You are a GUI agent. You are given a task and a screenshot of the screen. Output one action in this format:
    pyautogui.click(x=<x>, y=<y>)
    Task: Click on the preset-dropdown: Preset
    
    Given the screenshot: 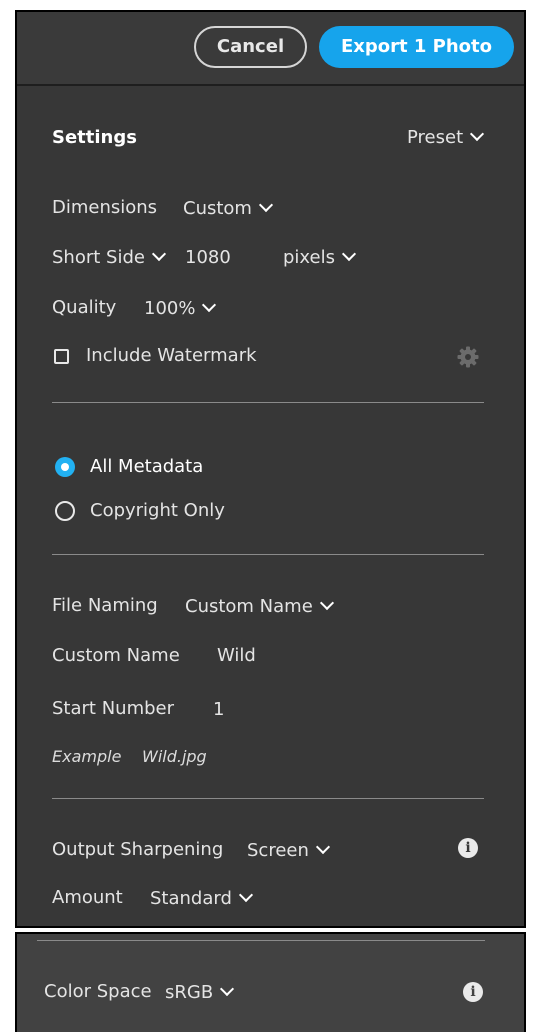 What is the action you would take?
    pyautogui.click(x=446, y=137)
    